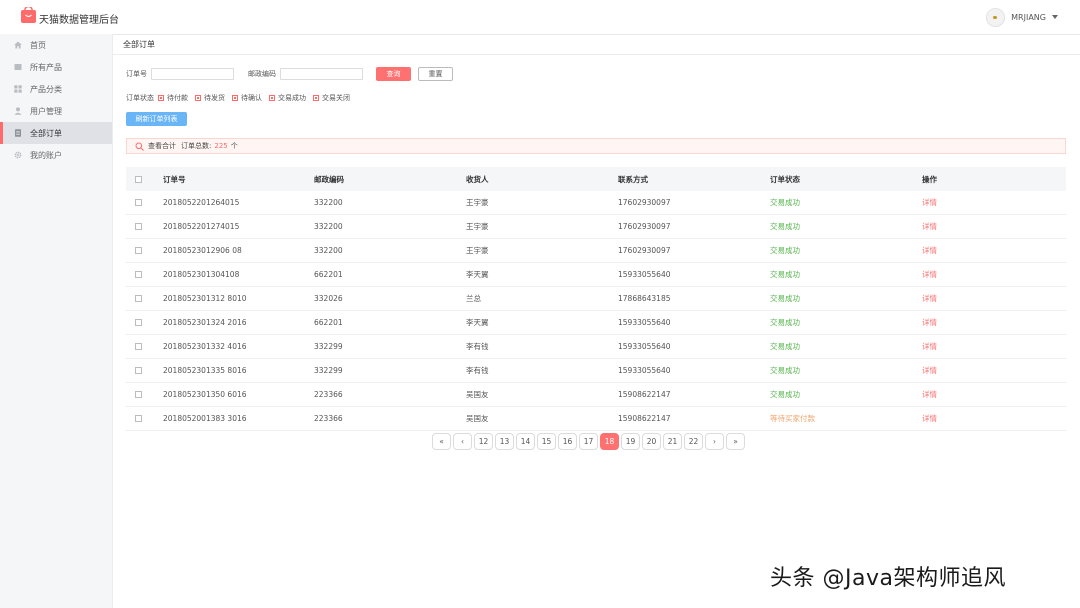 This screenshot has width=1080, height=608. What do you see at coordinates (435, 74) in the screenshot?
I see `reset-button: 重置` at bounding box center [435, 74].